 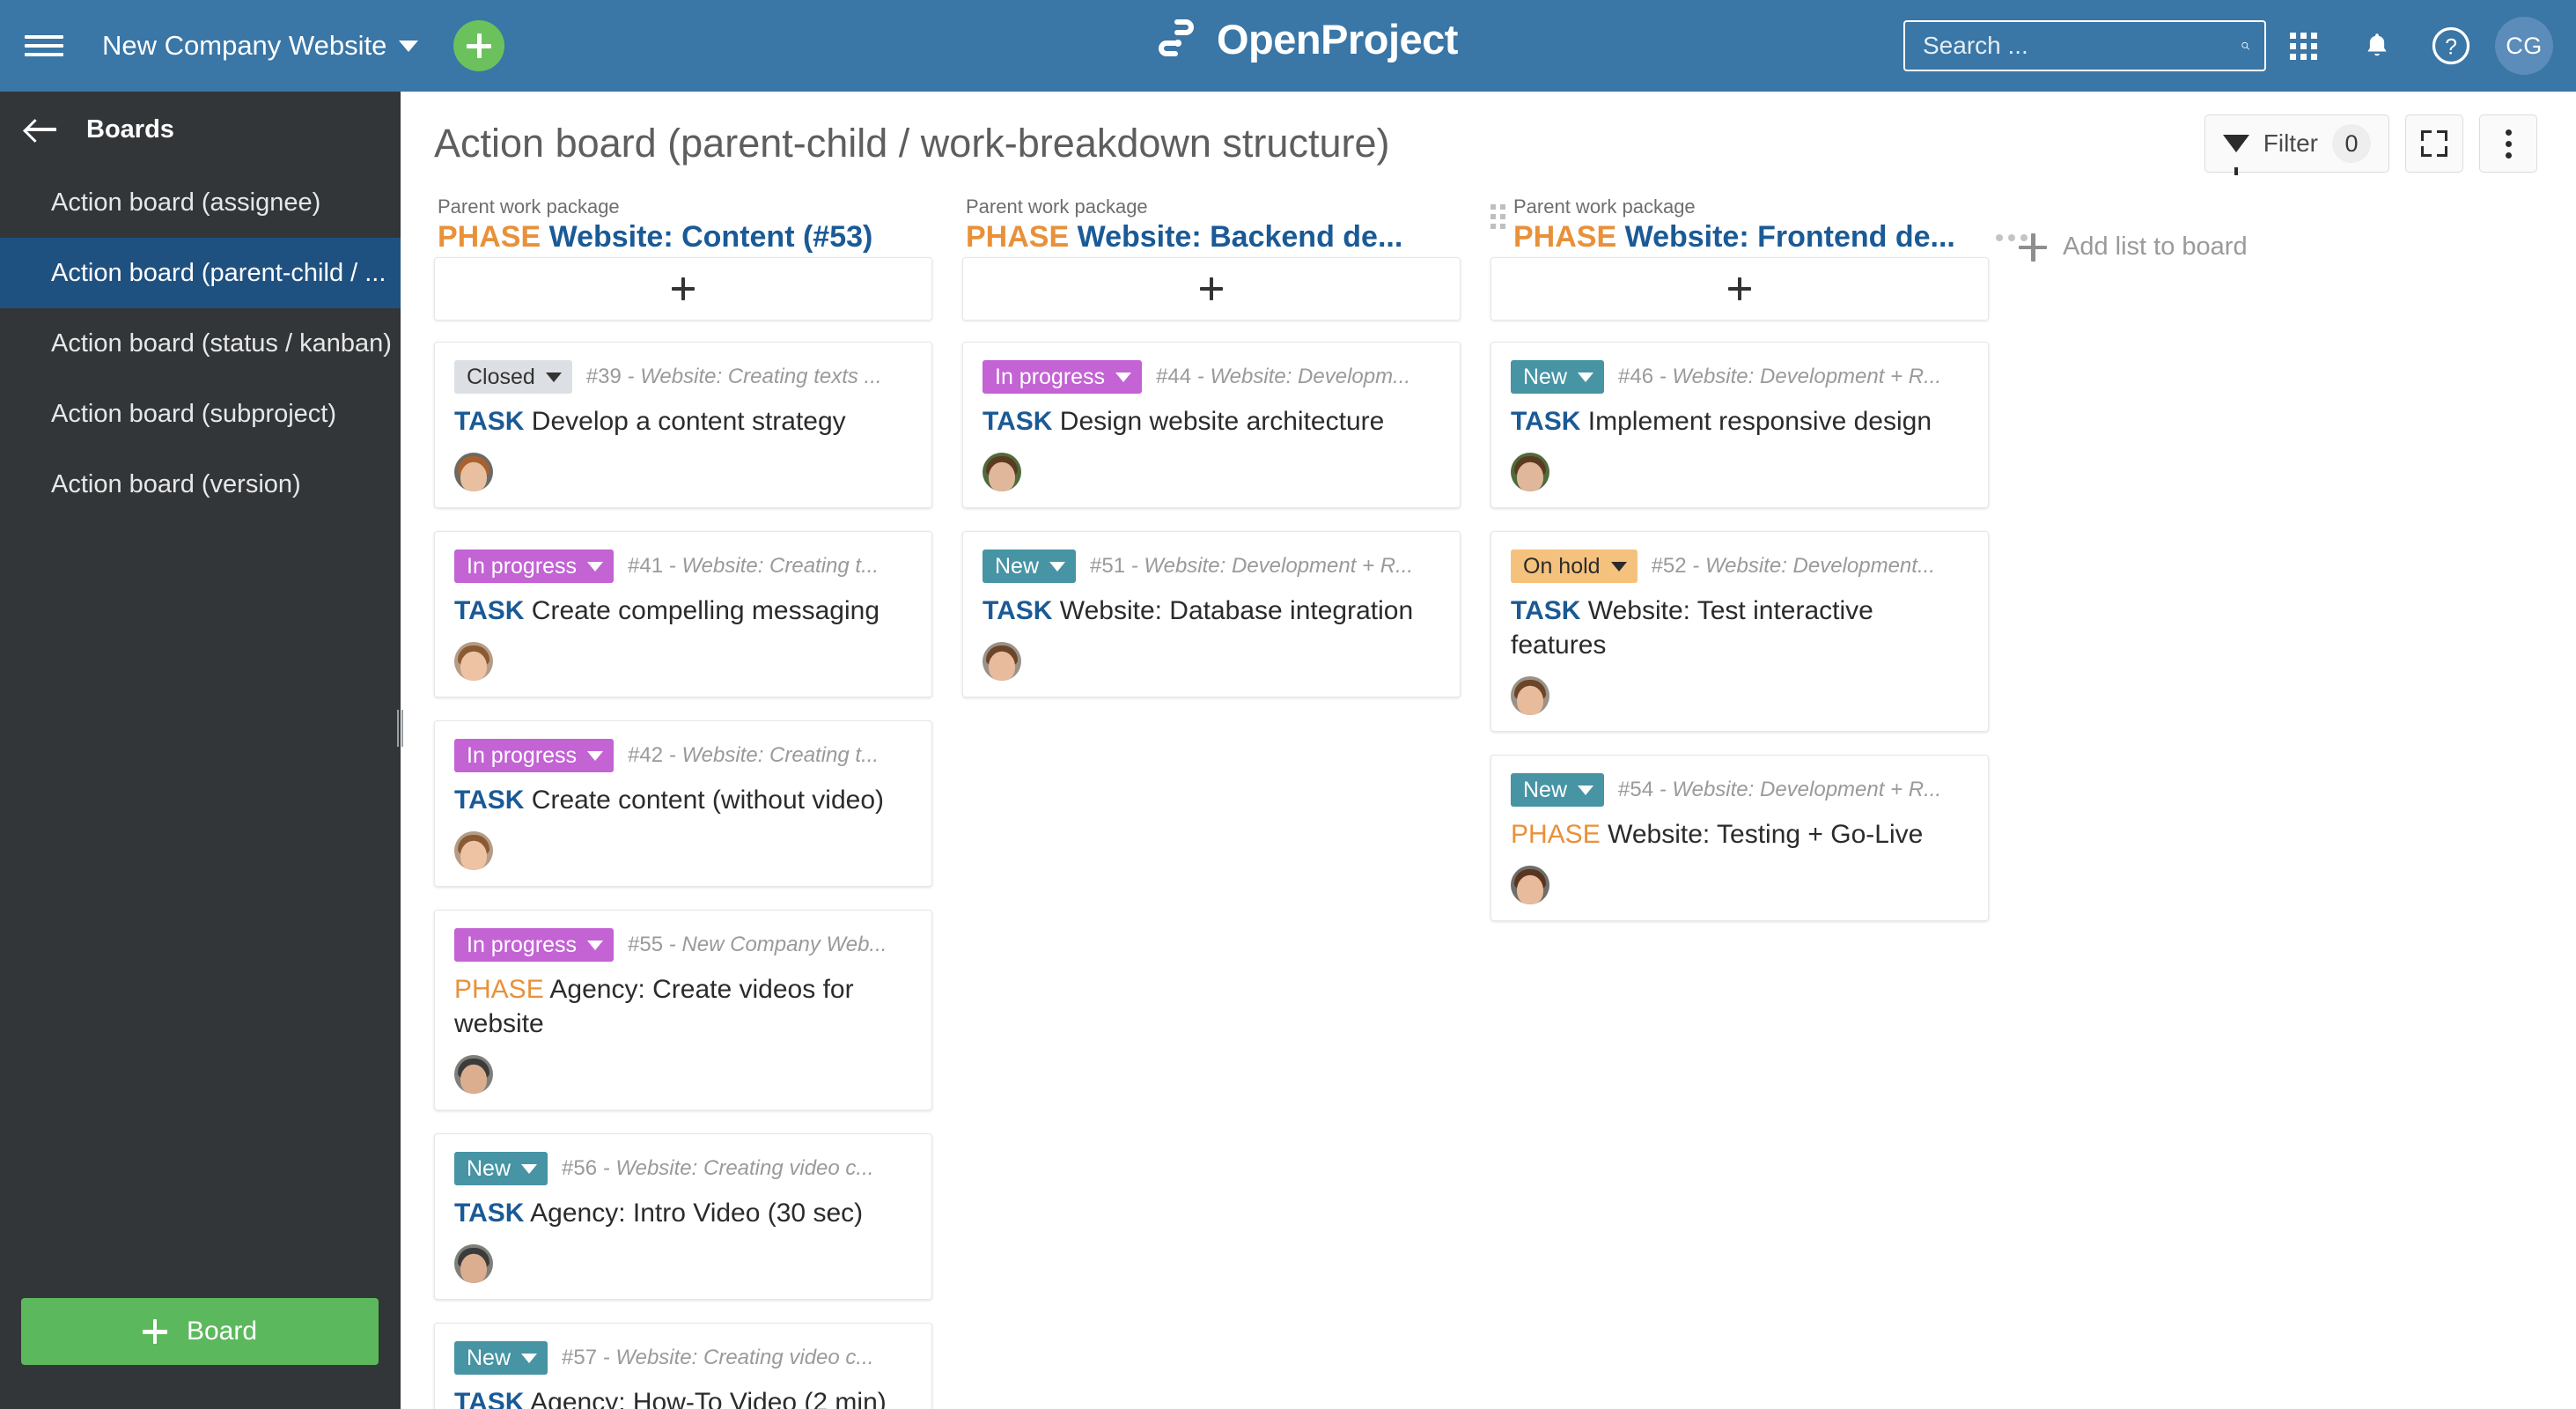 I want to click on drag-handle-icon, so click(x=1497, y=216).